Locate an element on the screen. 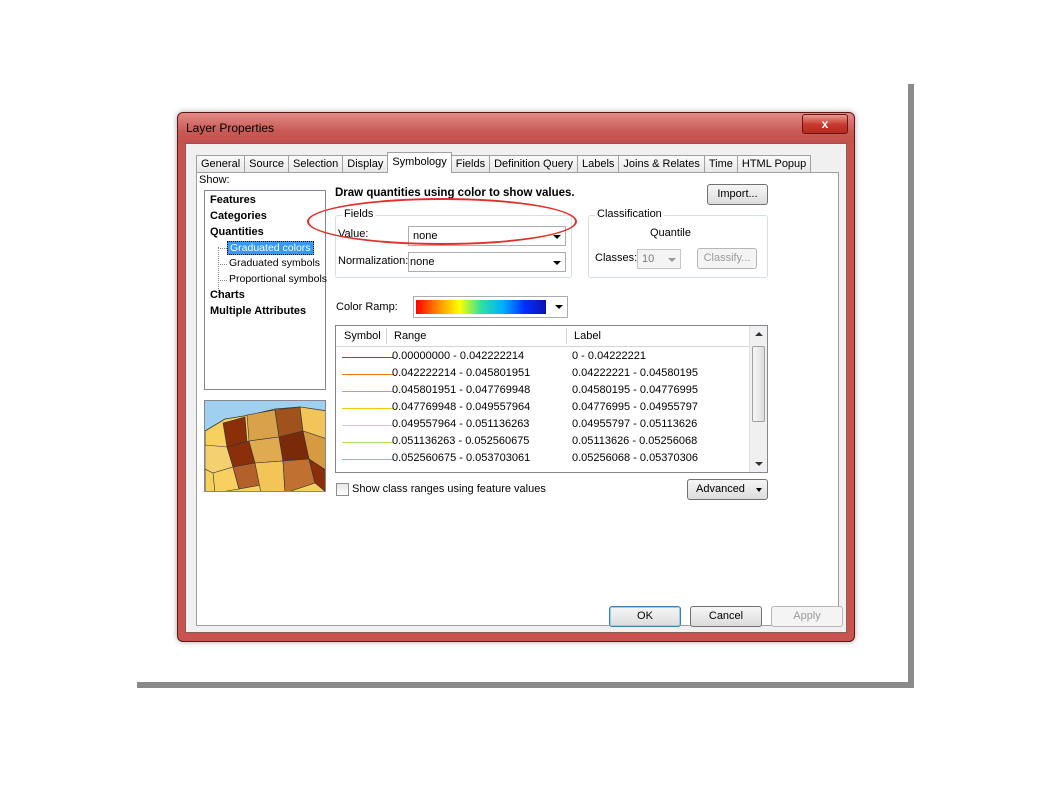 This screenshot has width=1058, height=794. classification-group-title: Classification is located at coordinates (629, 214).